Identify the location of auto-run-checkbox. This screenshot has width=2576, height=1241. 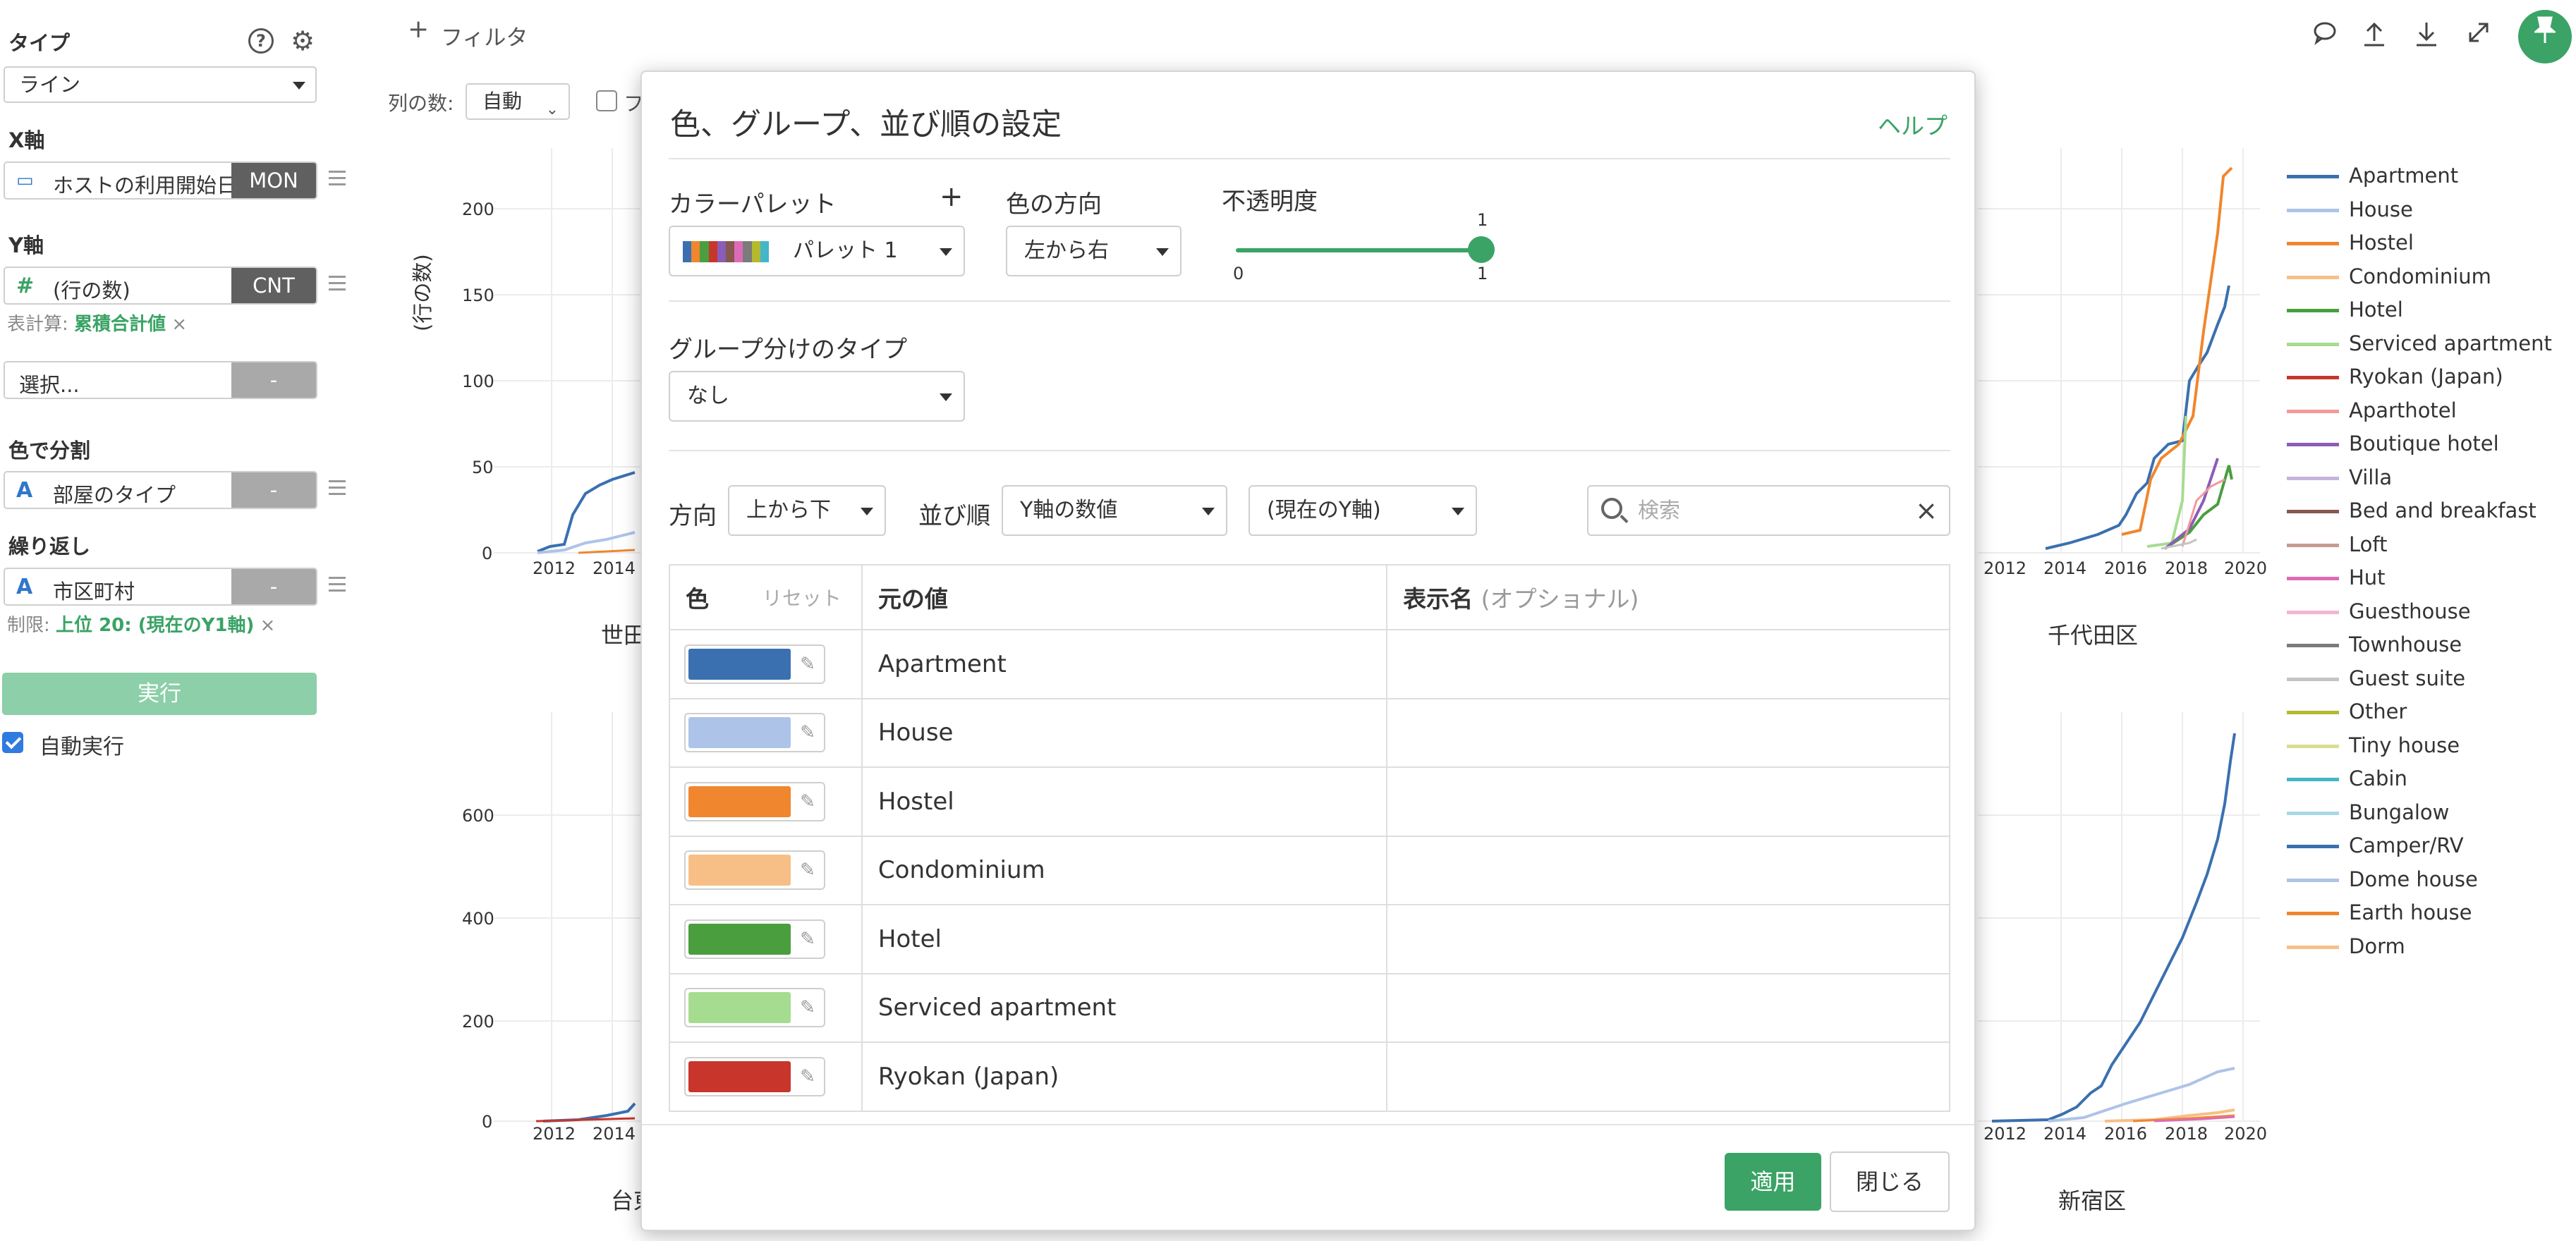
(13, 742).